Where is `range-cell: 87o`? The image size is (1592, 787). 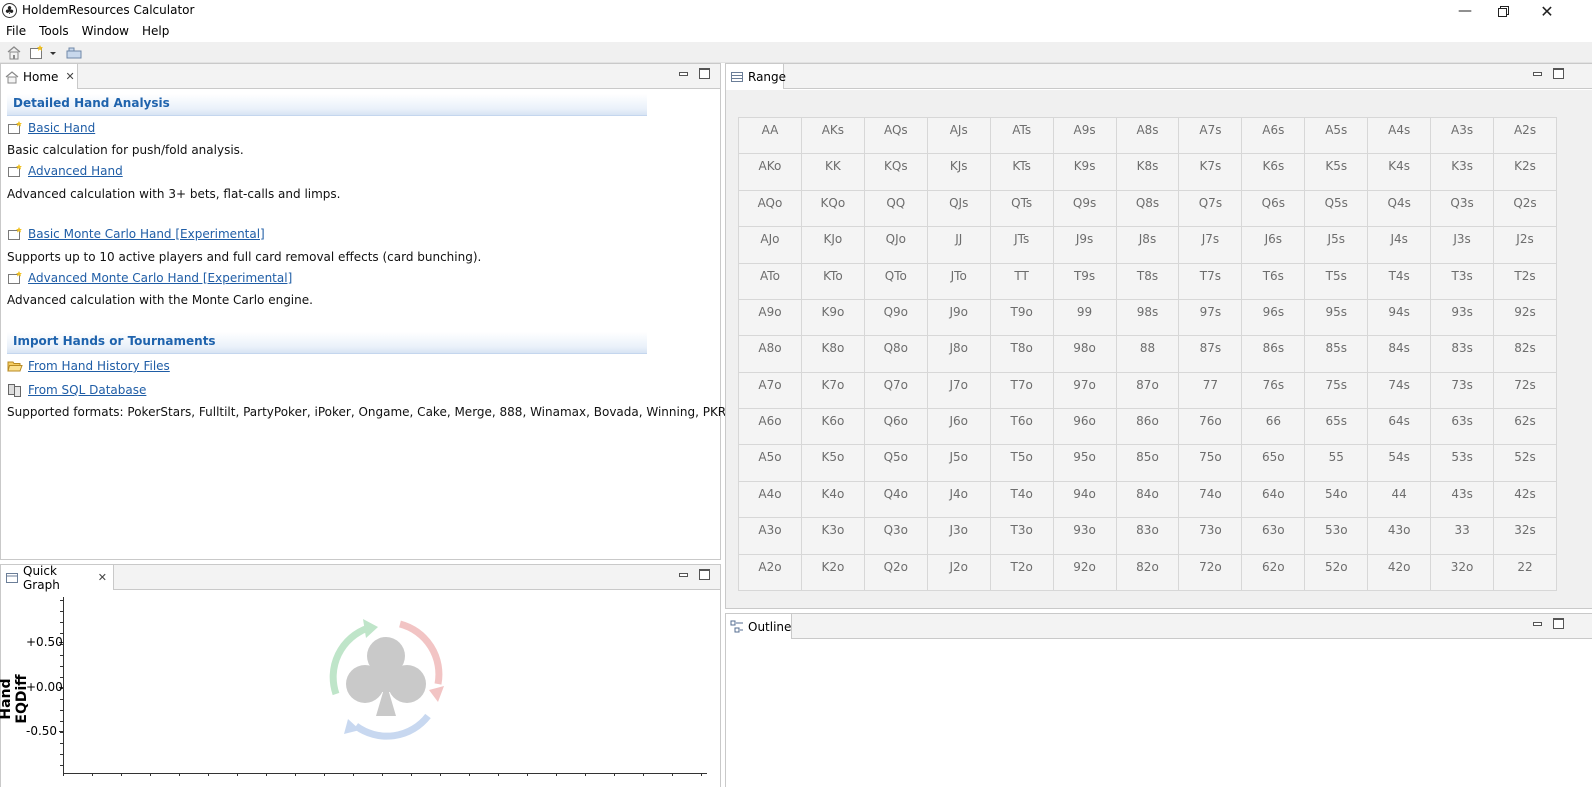
range-cell: 87o is located at coordinates (1148, 391).